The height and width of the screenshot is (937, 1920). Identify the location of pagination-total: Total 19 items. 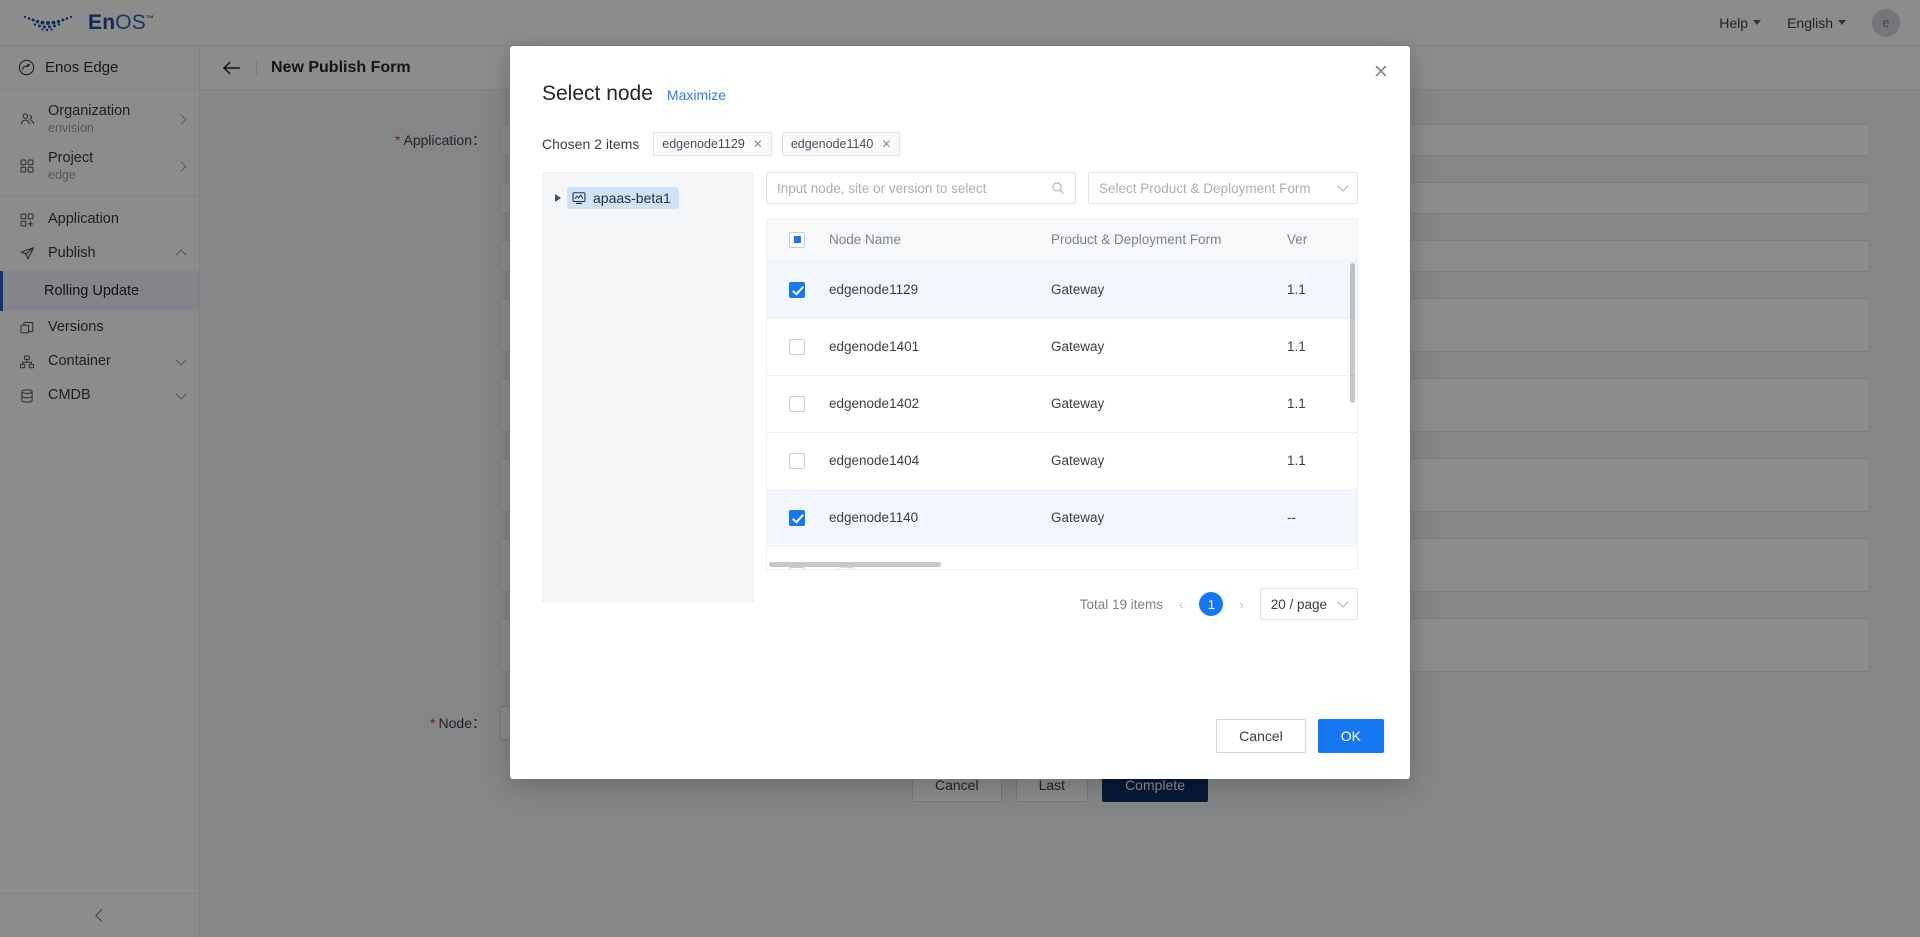
(1121, 604).